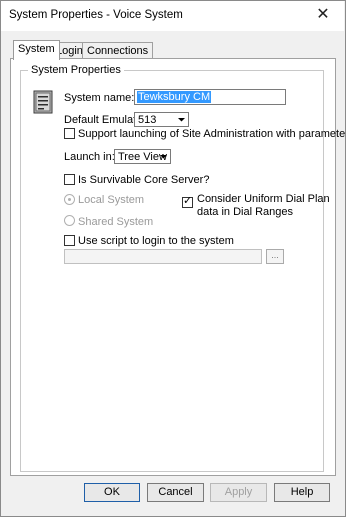 The height and width of the screenshot is (517, 346). Describe the element at coordinates (174, 97) in the screenshot. I see `system-name-value: Tewksbury CM` at that location.